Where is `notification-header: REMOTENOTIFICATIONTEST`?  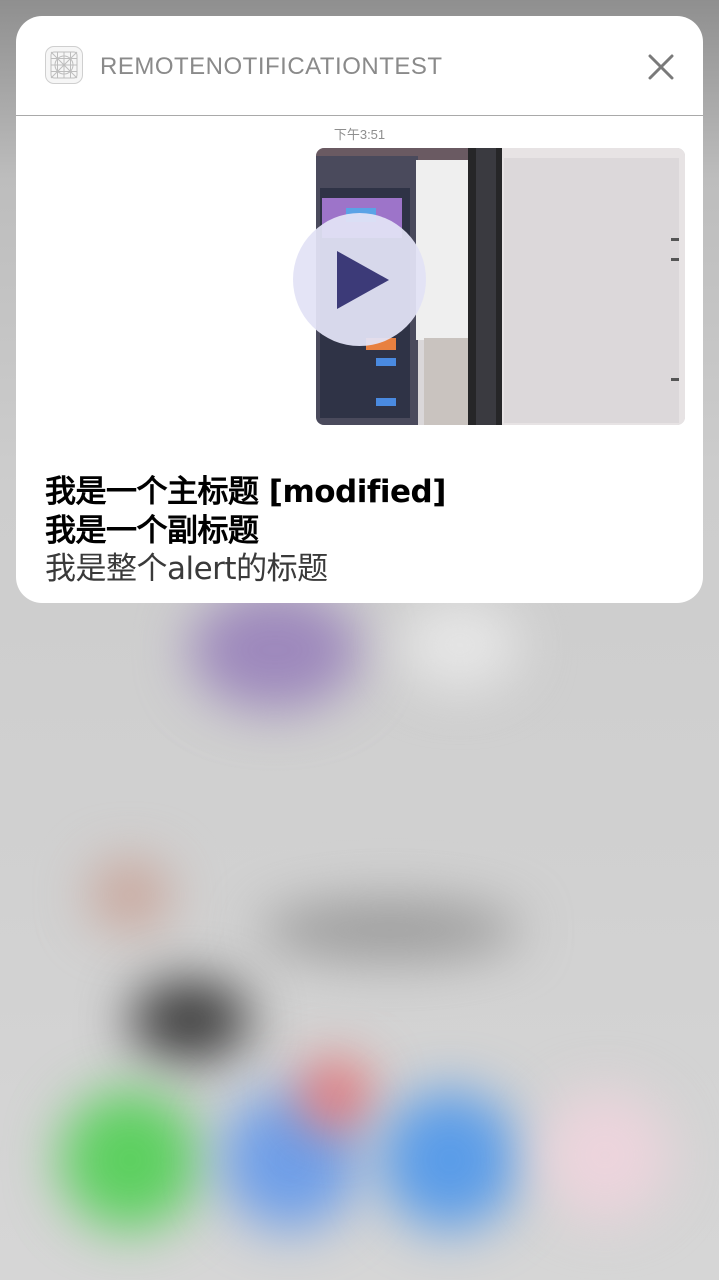 notification-header: REMOTENOTIFICATIONTEST is located at coordinates (359, 65).